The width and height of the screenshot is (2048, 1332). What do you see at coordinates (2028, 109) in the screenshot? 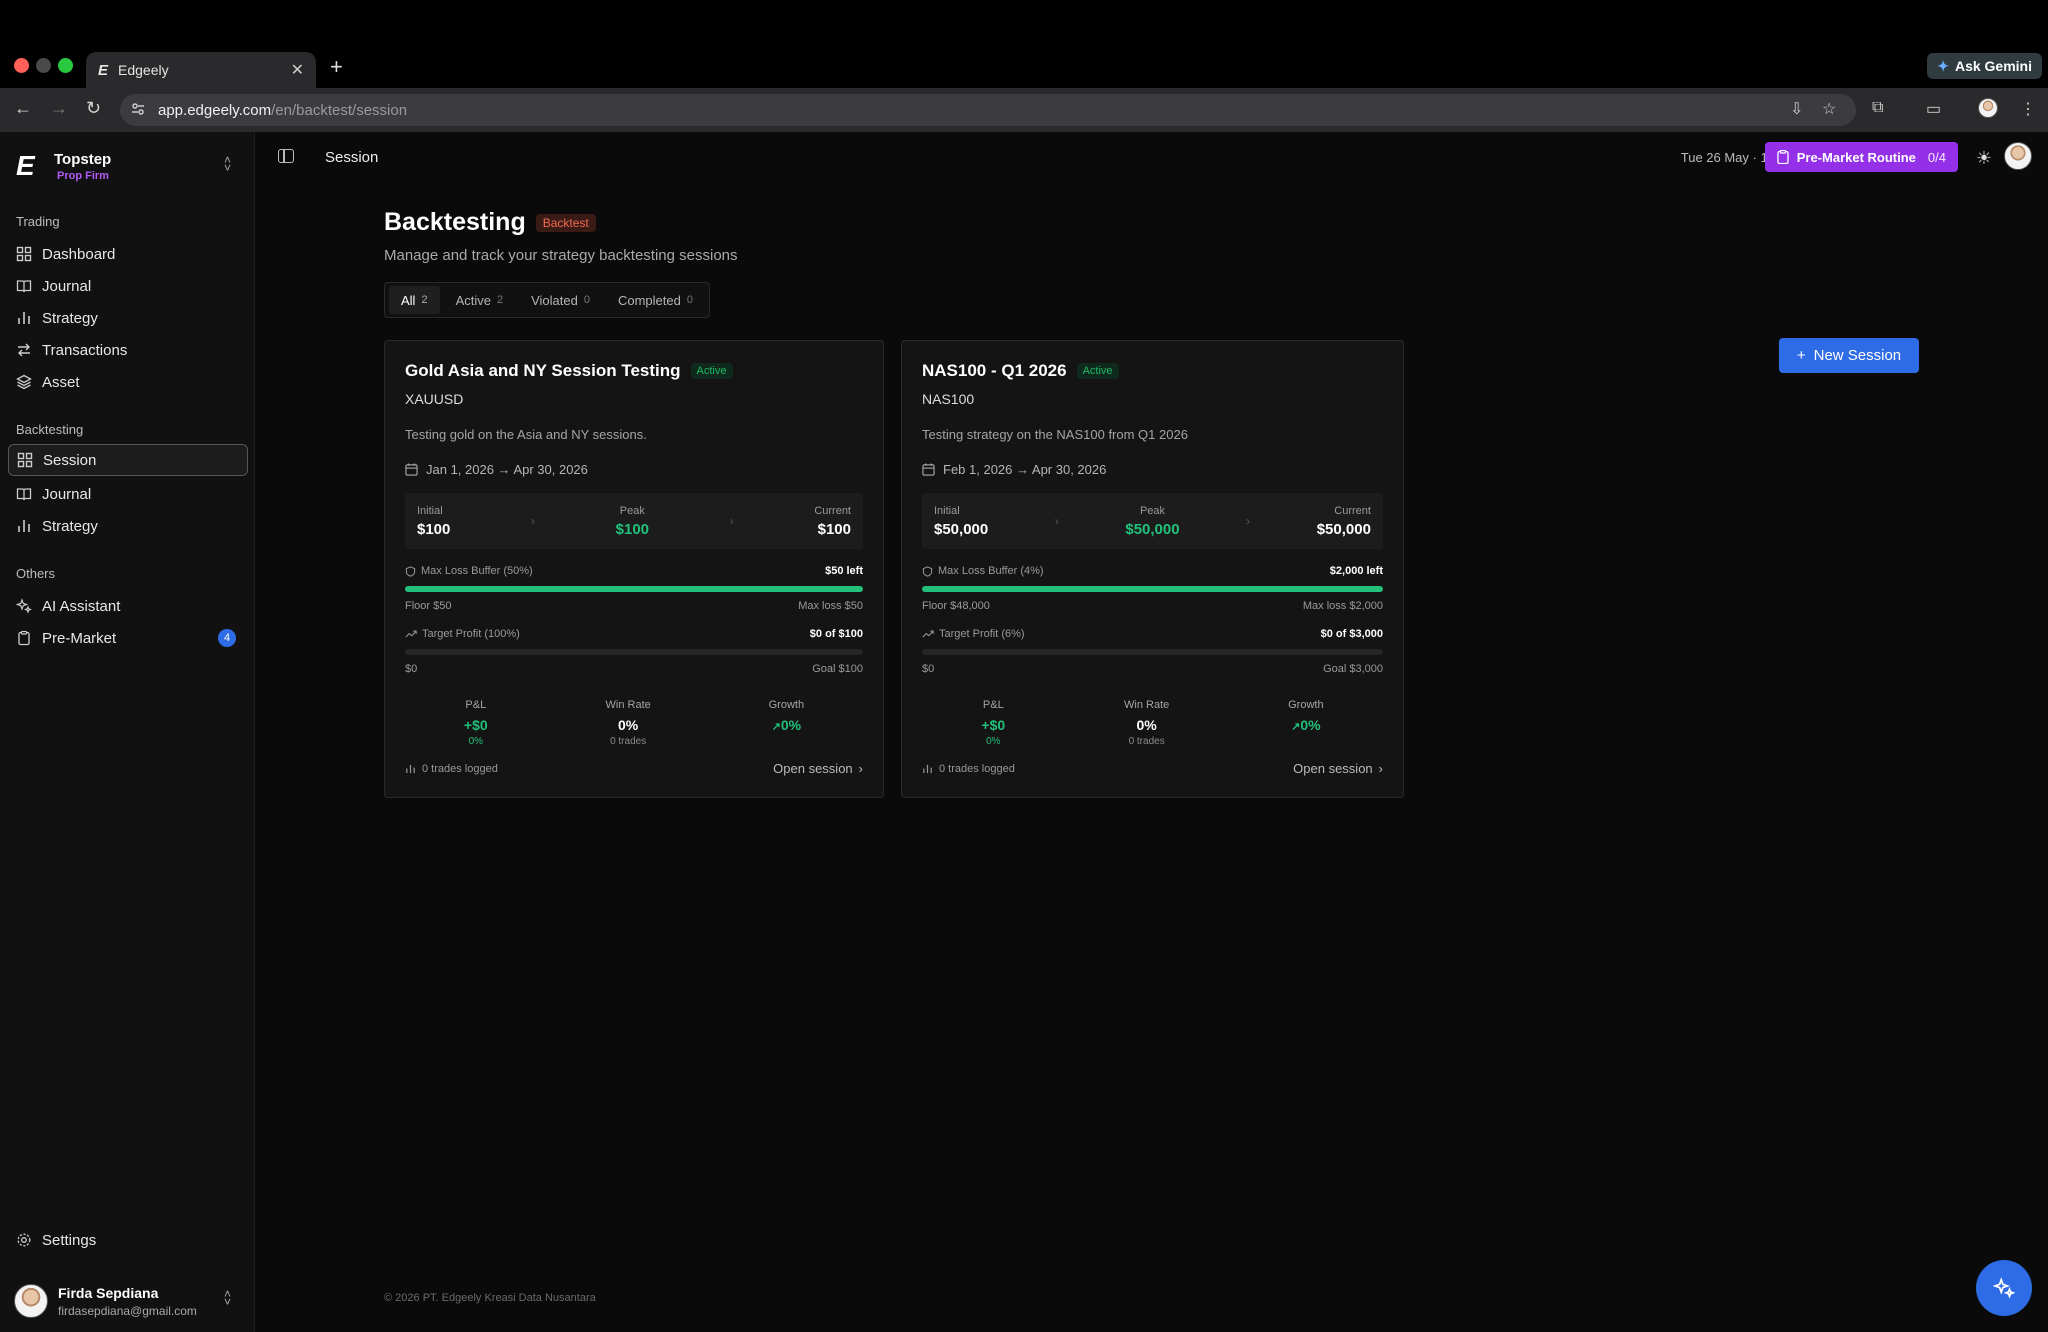
I see `browser-menu-icon: ⋮` at bounding box center [2028, 109].